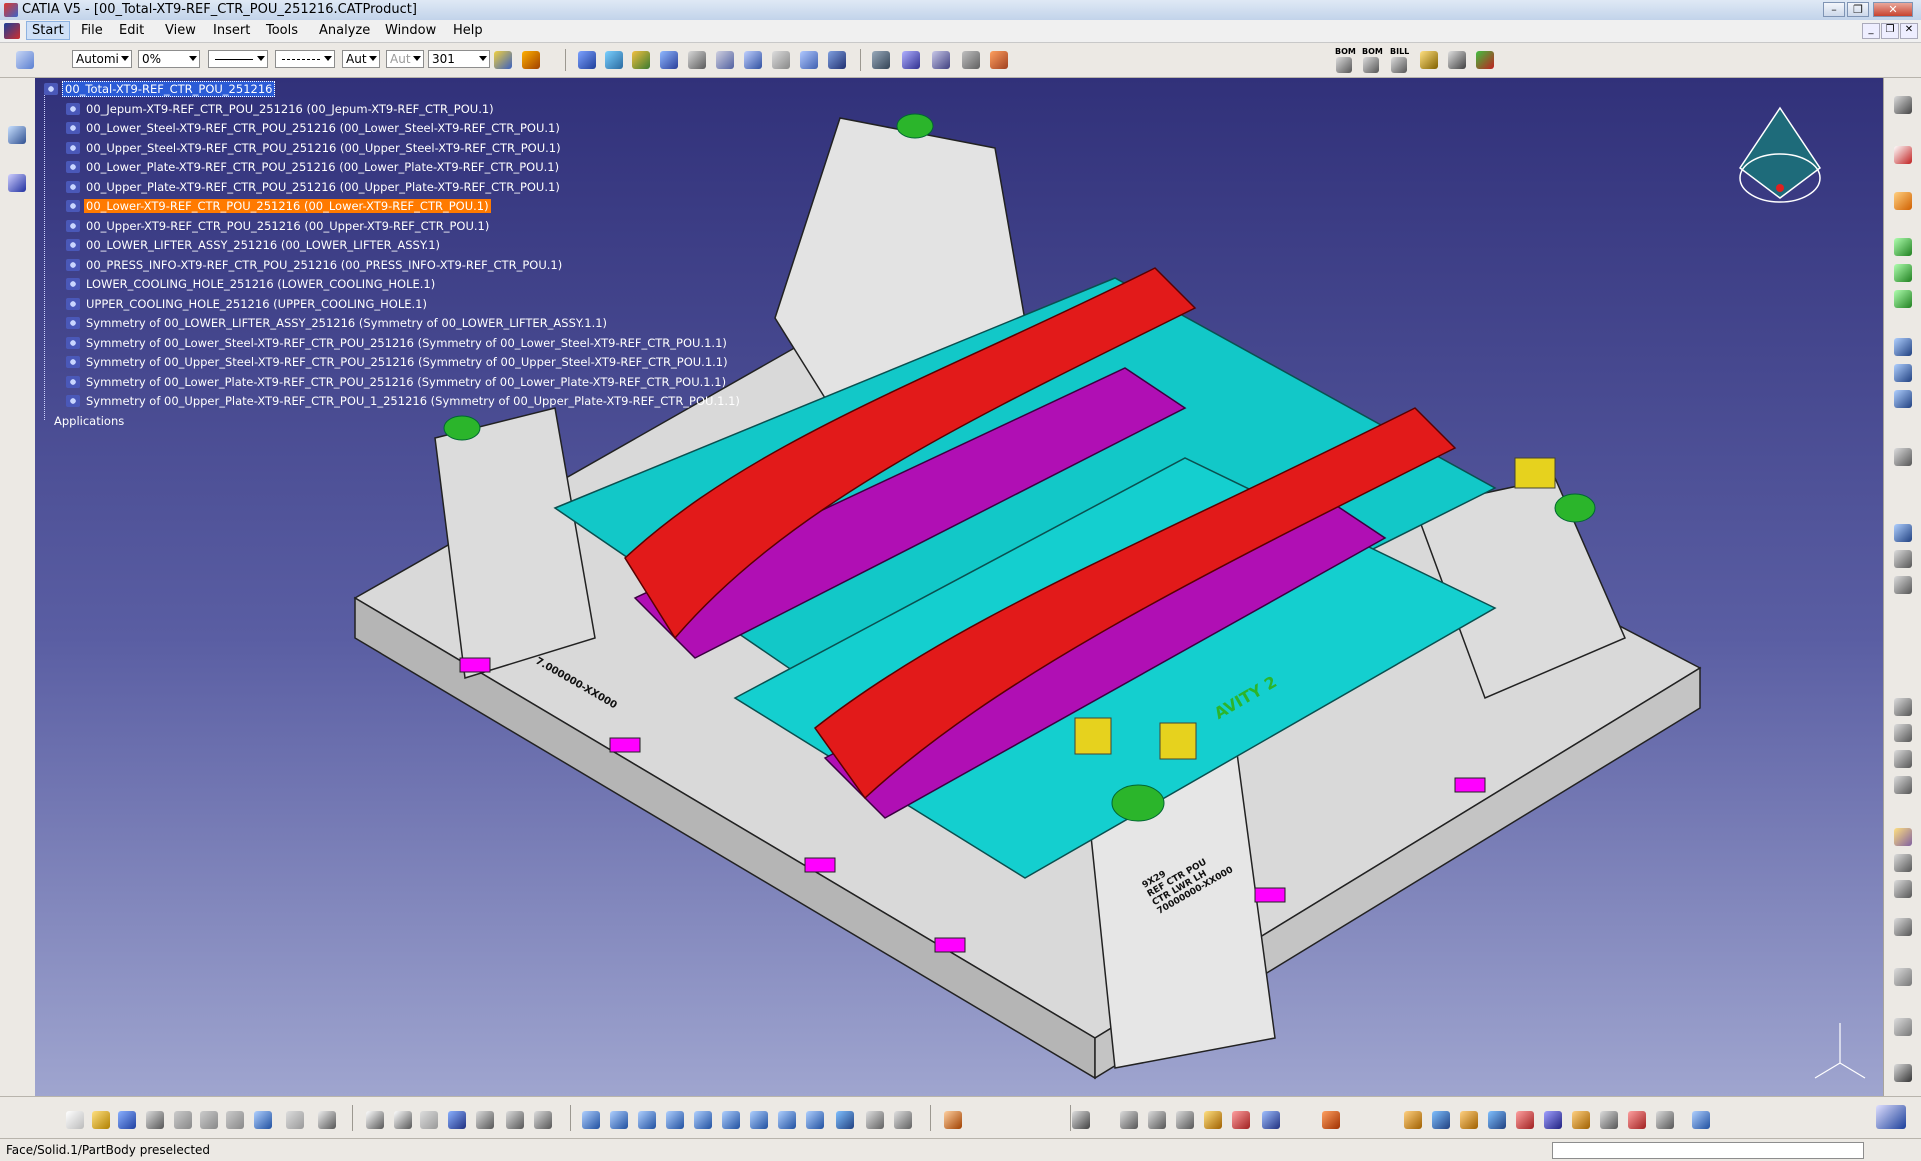 The height and width of the screenshot is (1161, 1921). Describe the element at coordinates (1525, 1120) in the screenshot. I see `settings-5-icon` at that location.